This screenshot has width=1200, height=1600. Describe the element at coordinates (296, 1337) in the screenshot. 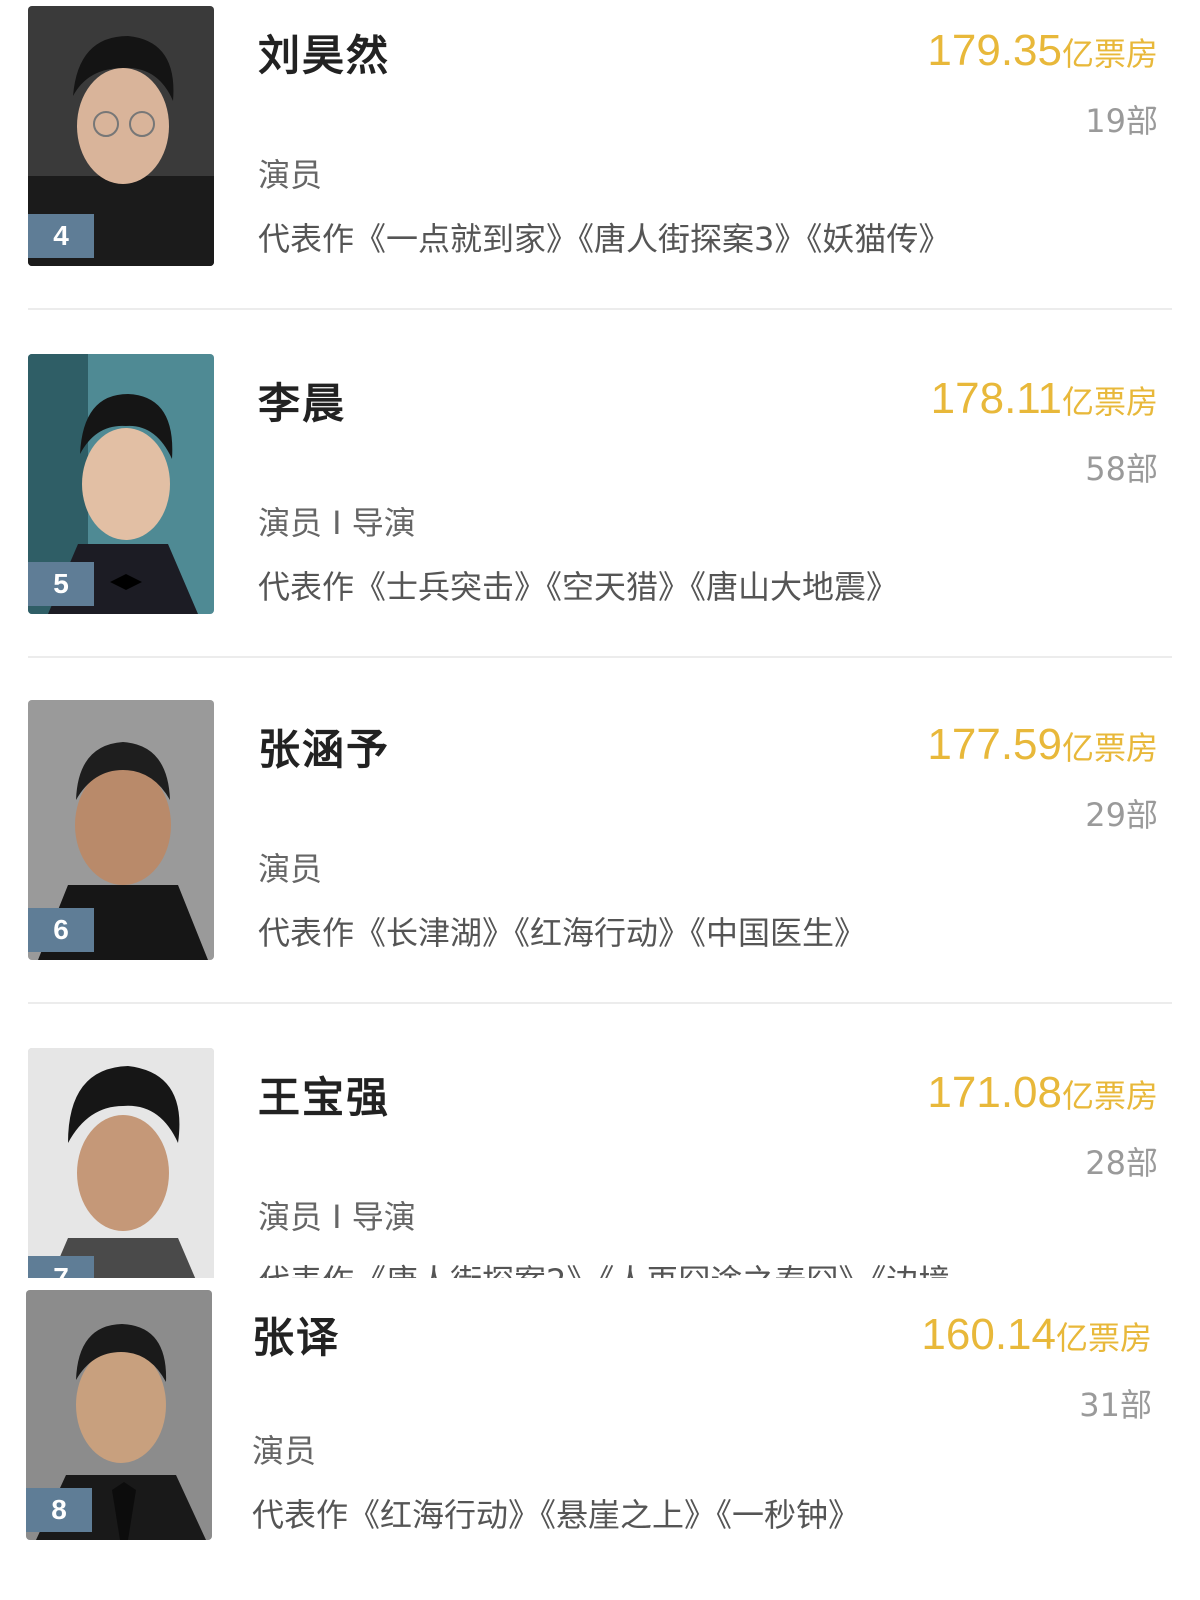

I see `actor-name: 张译` at that location.